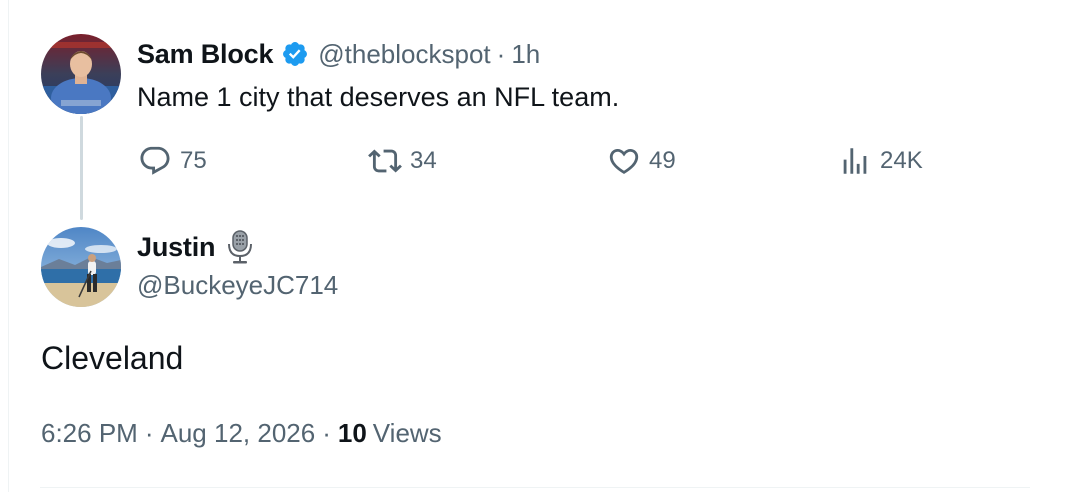 The image size is (1070, 492). Describe the element at coordinates (407, 433) in the screenshot. I see `views-label: Views` at that location.